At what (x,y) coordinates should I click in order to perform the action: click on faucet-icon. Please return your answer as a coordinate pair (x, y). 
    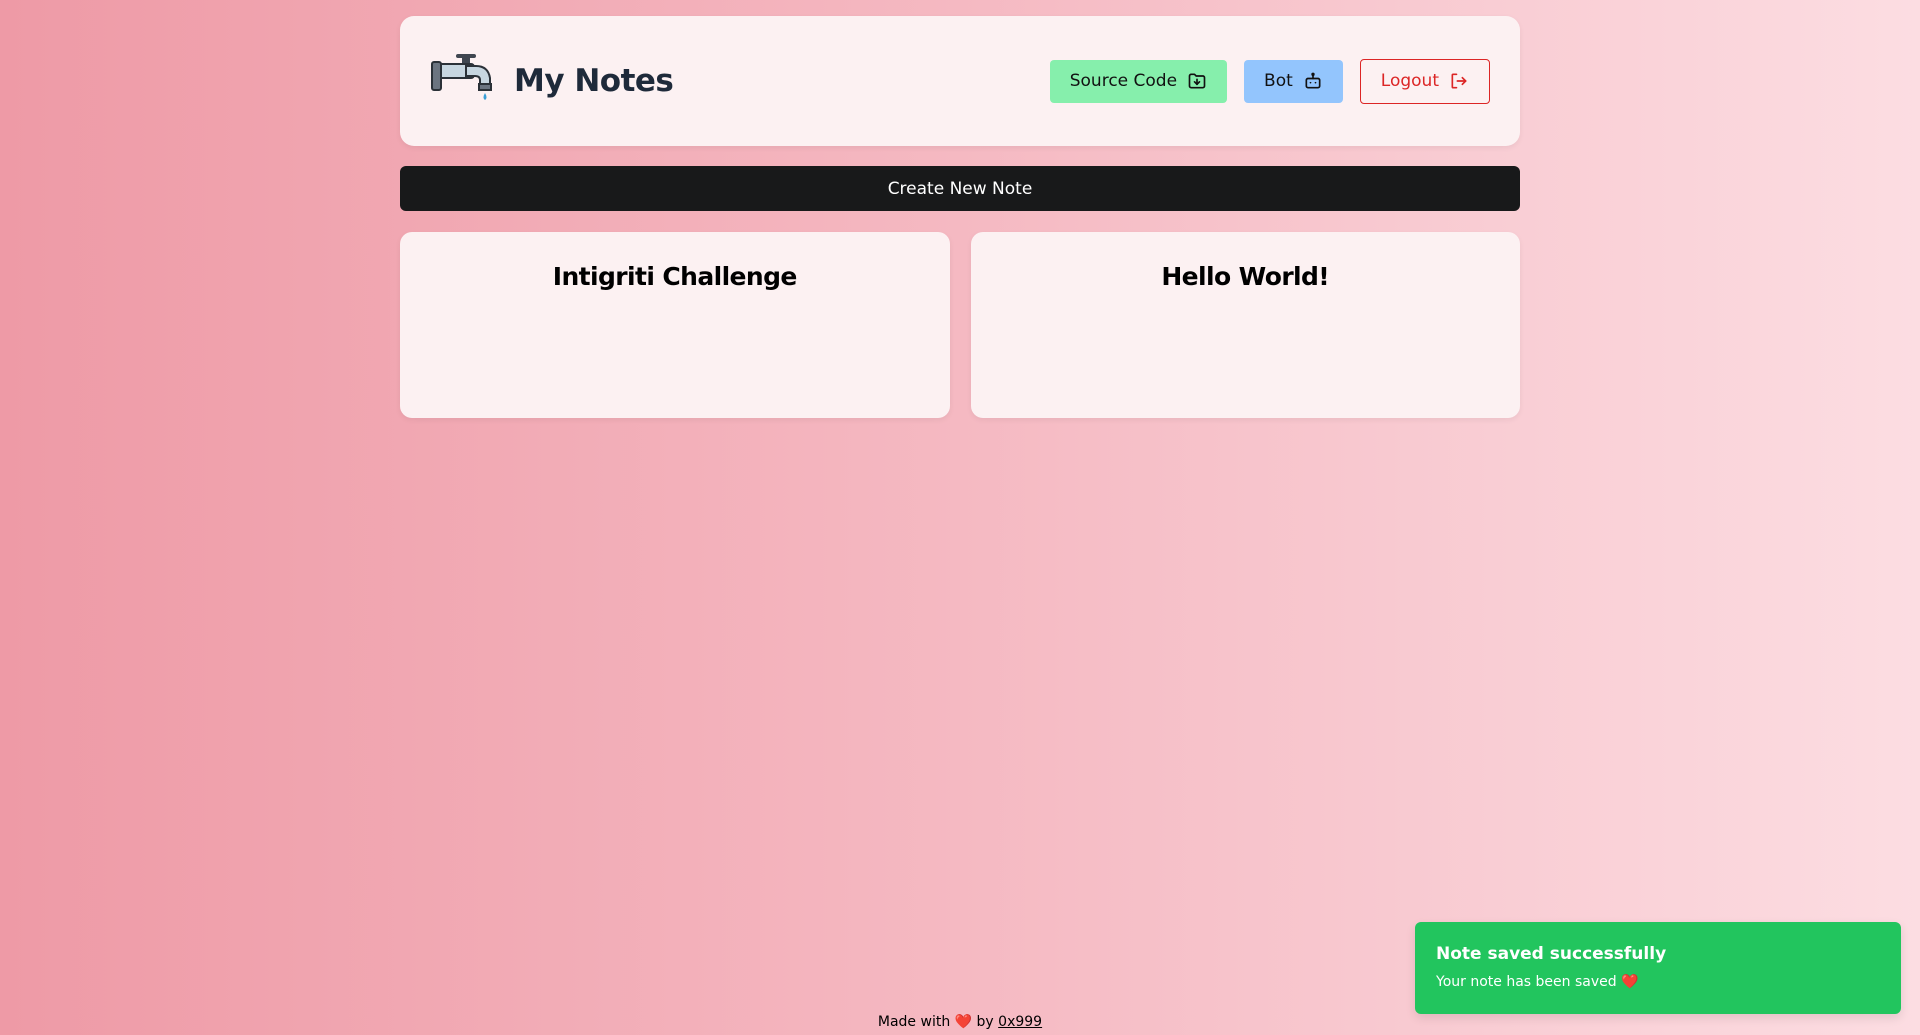
    Looking at the image, I should click on (461, 77).